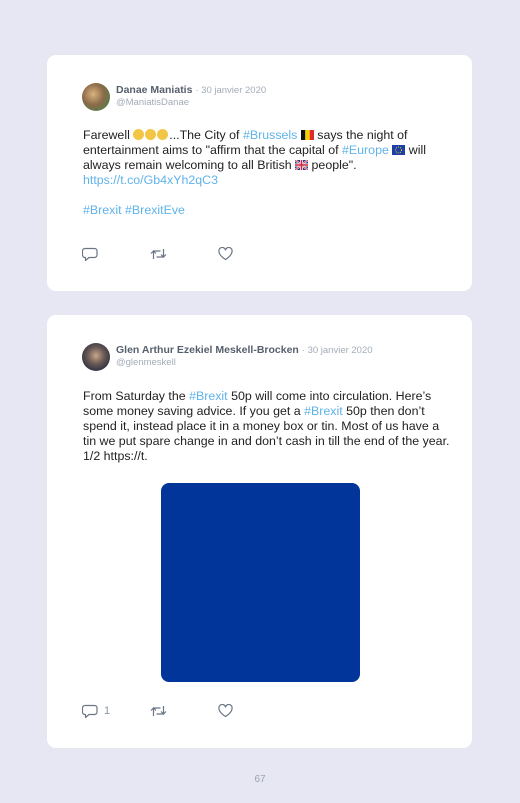 The image size is (520, 803). What do you see at coordinates (155, 210) in the screenshot?
I see `hashtag-link: #BrexitEve` at bounding box center [155, 210].